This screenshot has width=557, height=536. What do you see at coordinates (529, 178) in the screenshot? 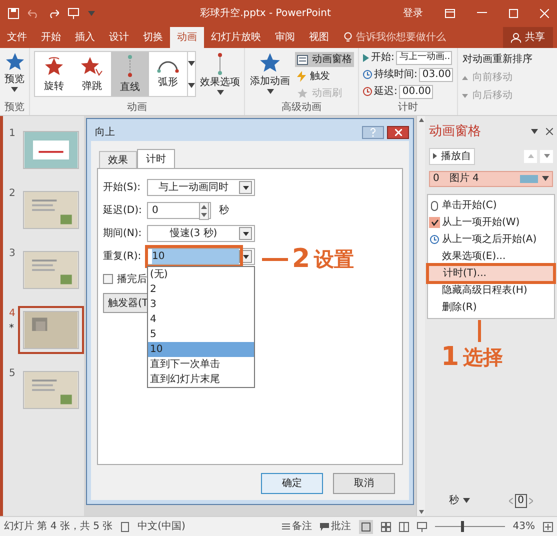
I see `timing-bar` at bounding box center [529, 178].